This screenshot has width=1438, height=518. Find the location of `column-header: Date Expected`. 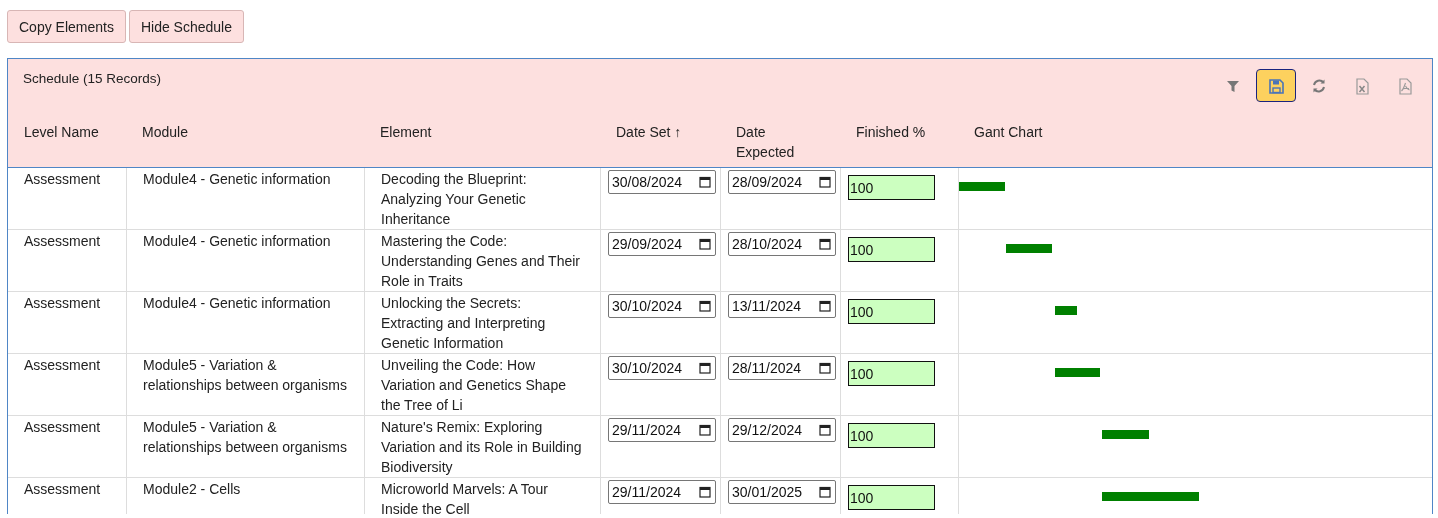

column-header: Date Expected is located at coordinates (771, 142).